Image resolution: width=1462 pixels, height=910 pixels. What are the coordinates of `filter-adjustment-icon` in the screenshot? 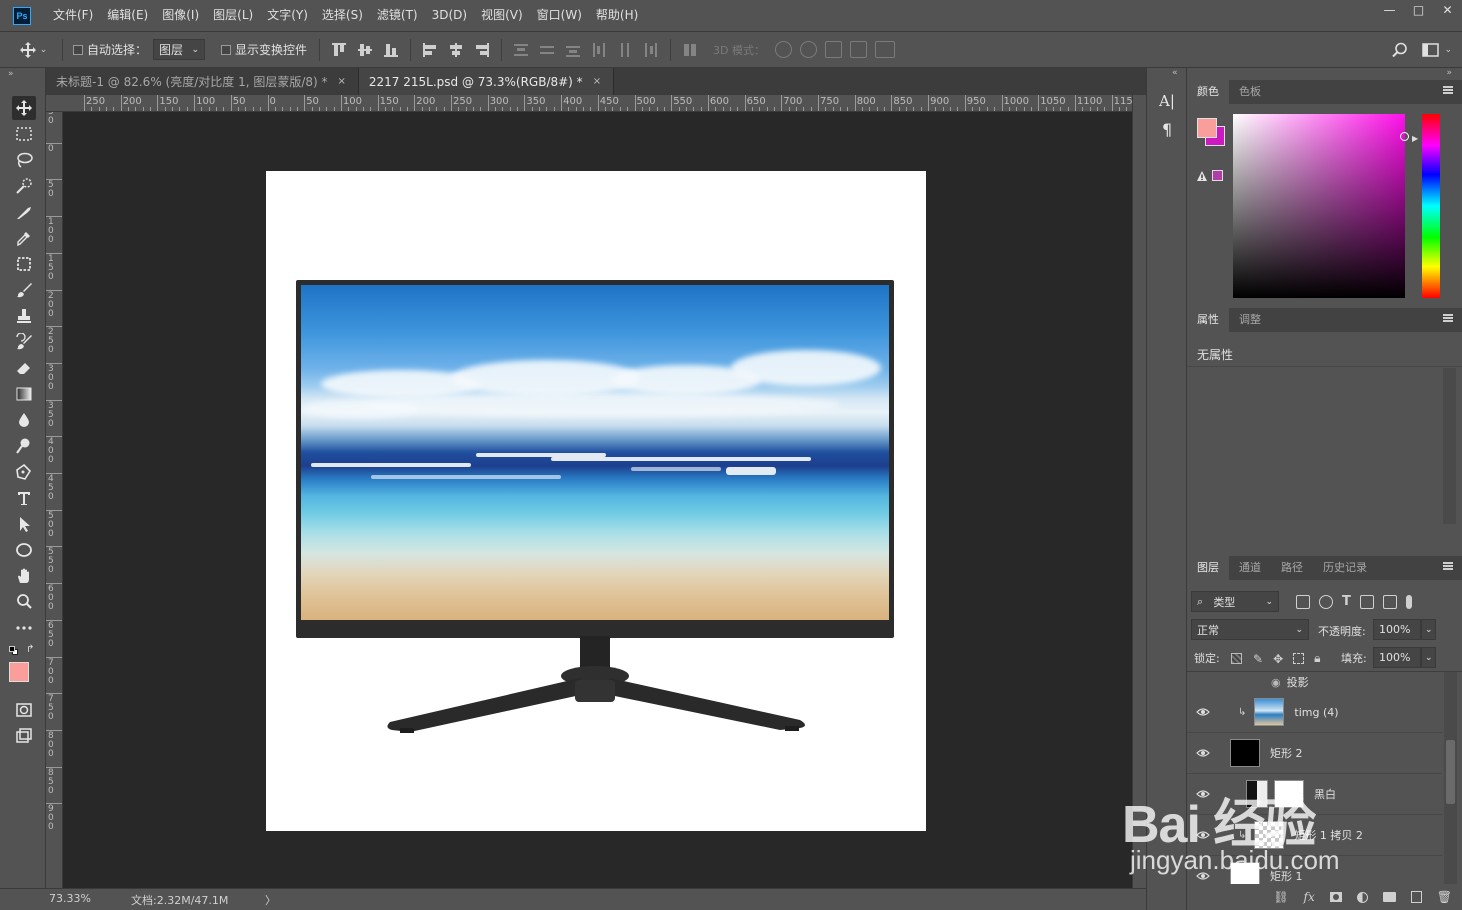 It's located at (1326, 601).